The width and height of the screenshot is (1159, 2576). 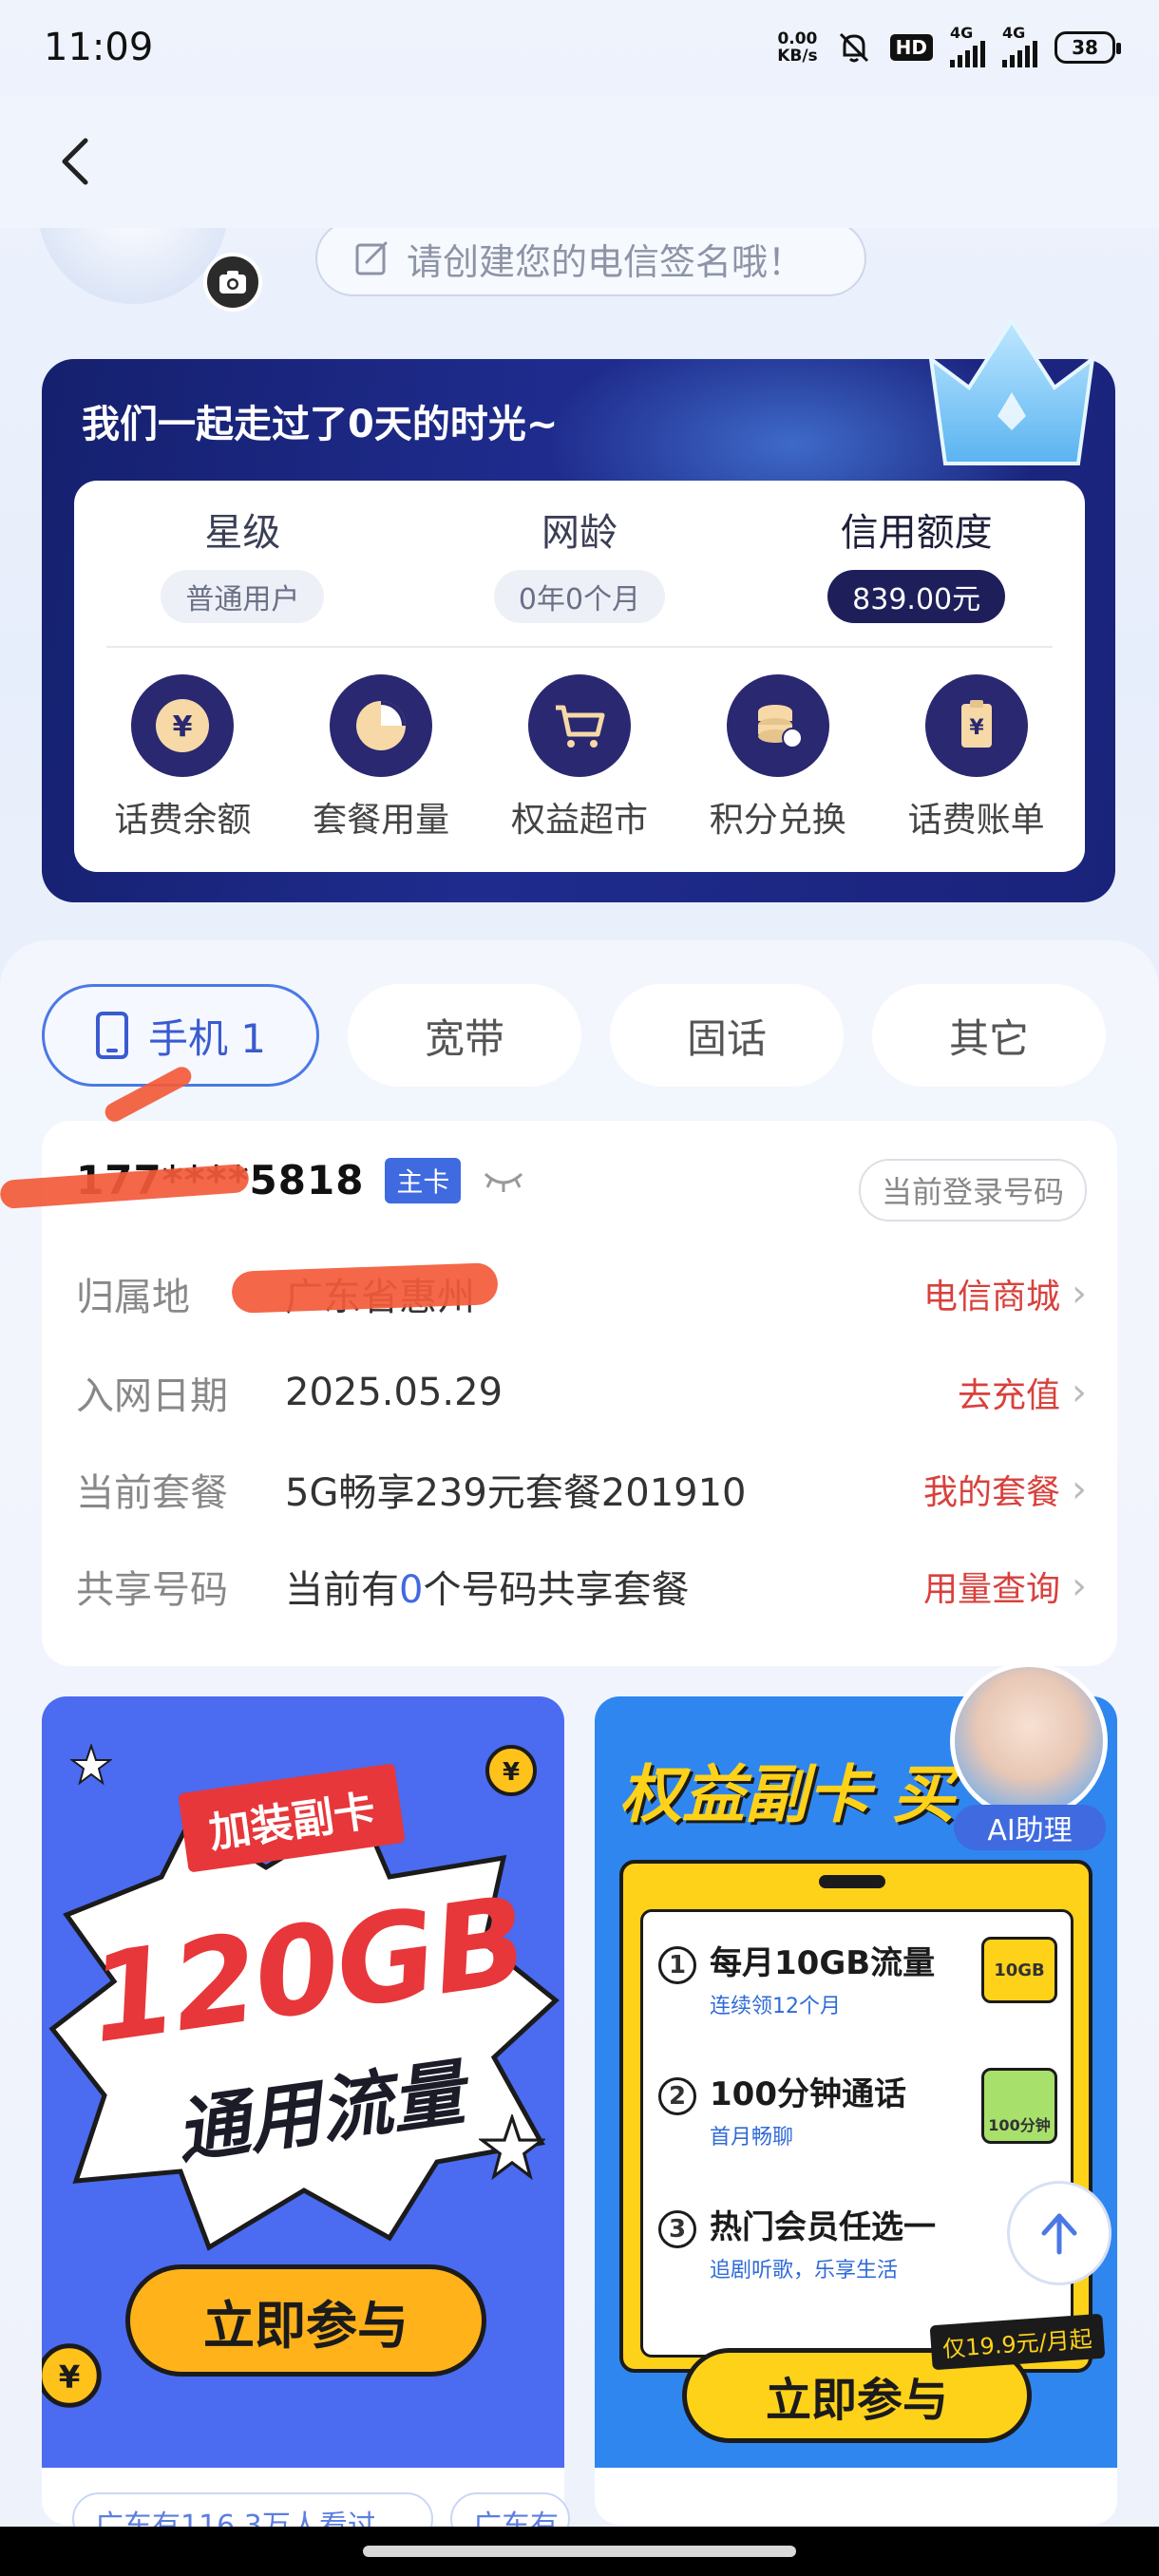 I want to click on home-indicator-bar, so click(x=579, y=2551).